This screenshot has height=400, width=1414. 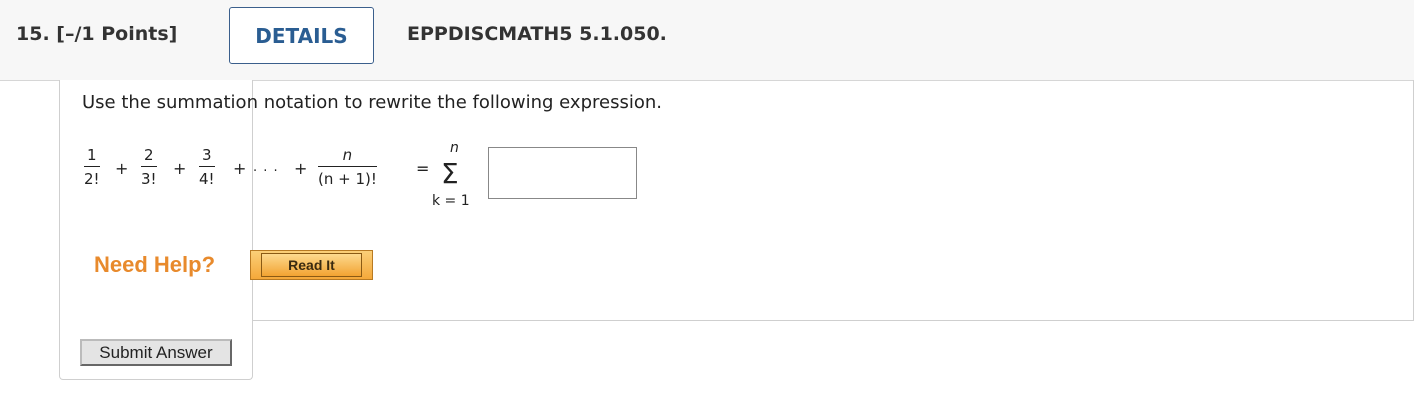 I want to click on term-1-denominator: 2!, so click(x=92, y=179).